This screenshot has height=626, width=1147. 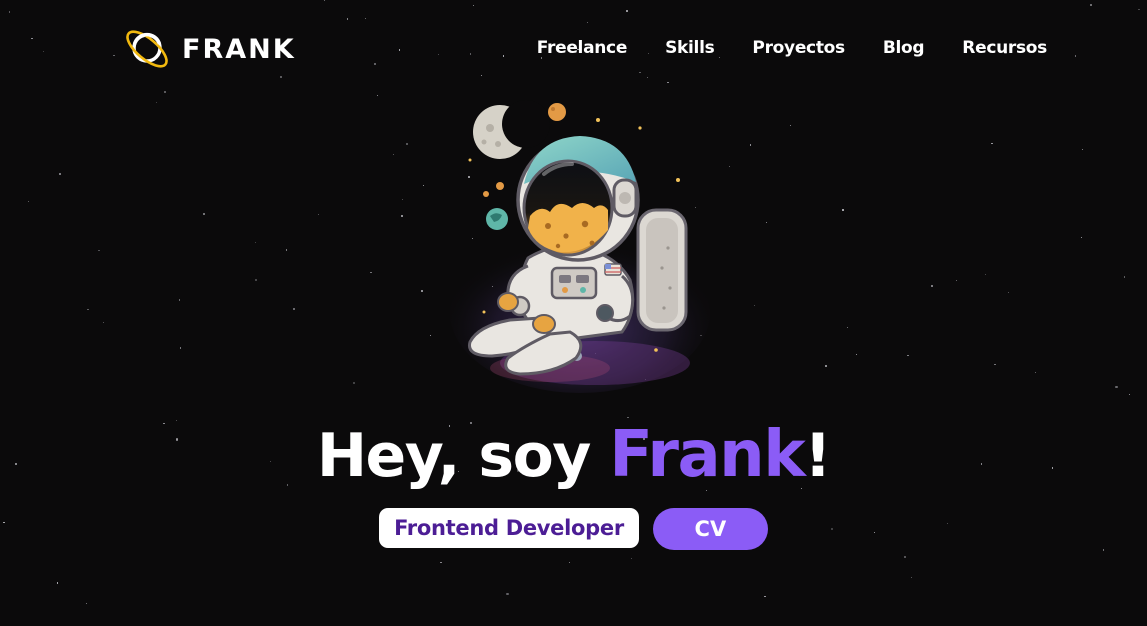 I want to click on astronaut-illustration, so click(x=580, y=246).